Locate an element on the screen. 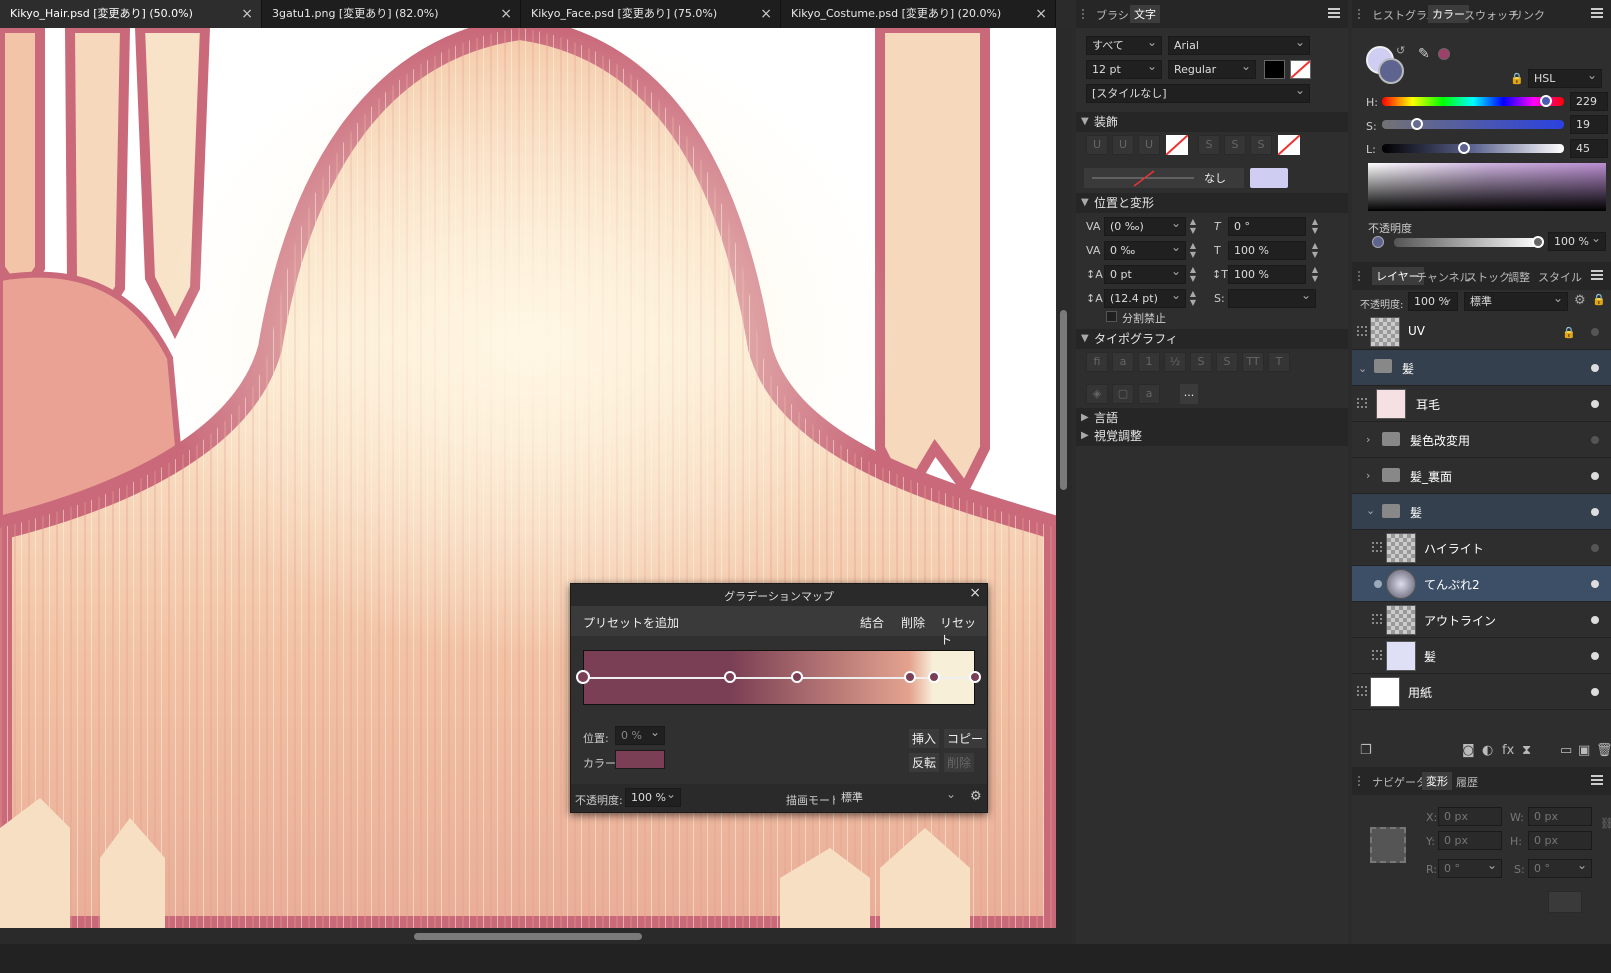 The image size is (1611, 973). subscript-icon: S is located at coordinates (1227, 362).